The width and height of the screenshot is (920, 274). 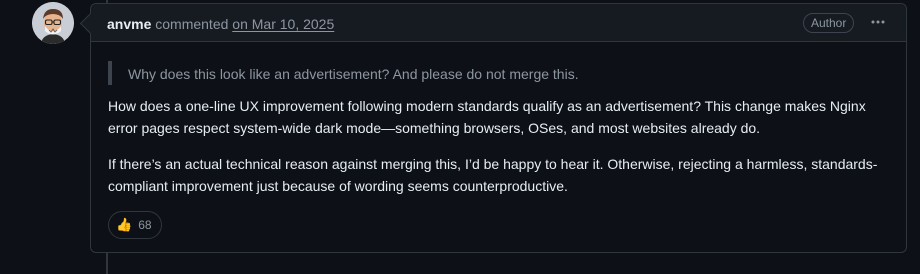 What do you see at coordinates (129, 24) in the screenshot?
I see `author-link: anvme` at bounding box center [129, 24].